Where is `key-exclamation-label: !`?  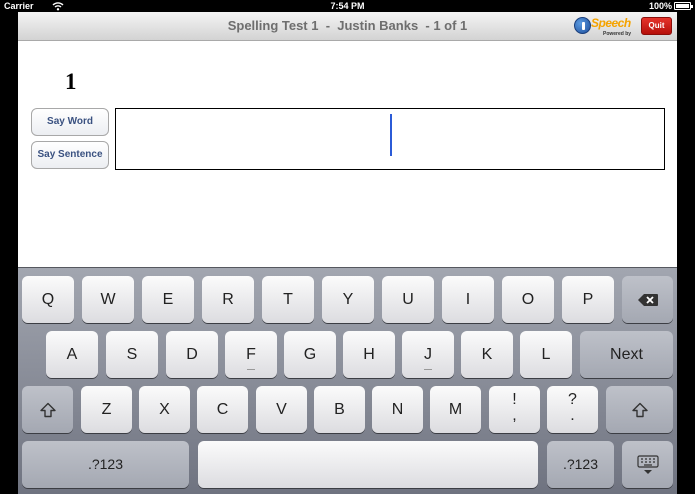 key-exclamation-label: ! is located at coordinates (514, 399).